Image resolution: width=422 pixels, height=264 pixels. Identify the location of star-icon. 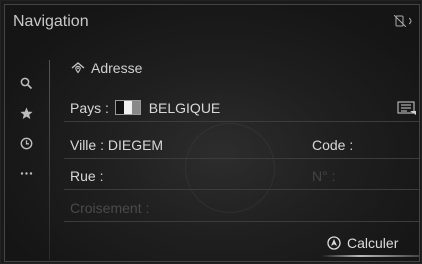
(26, 113).